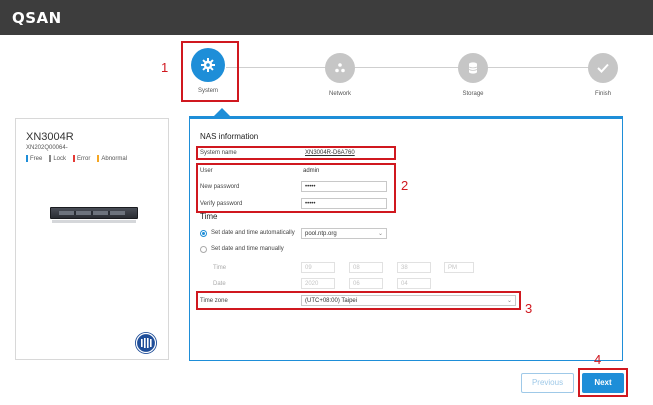  I want to click on check-icon, so click(603, 68).